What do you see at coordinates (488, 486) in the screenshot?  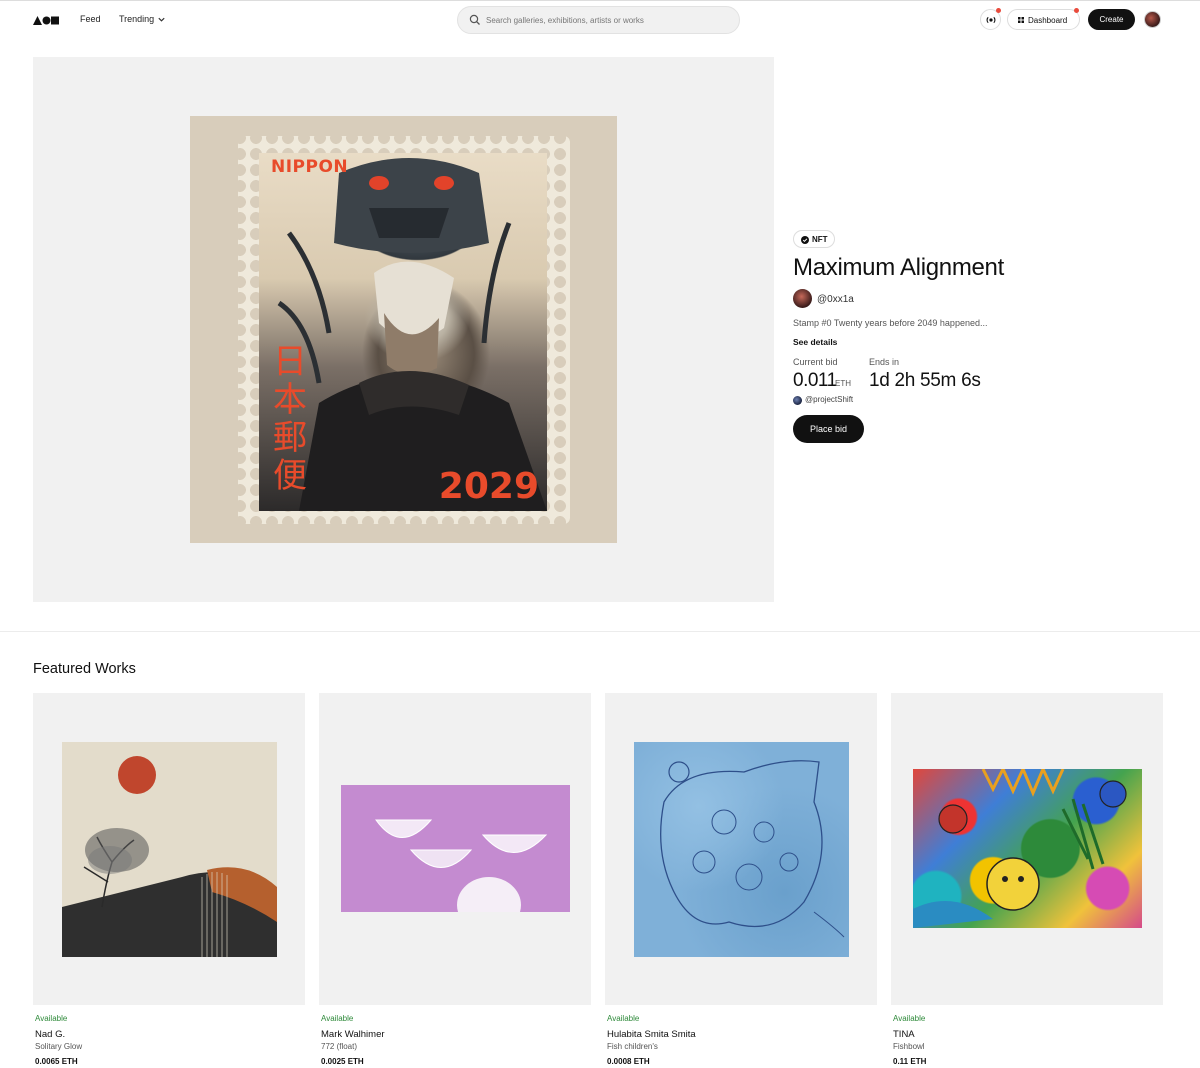 I see `stamp-year-text: 2029` at bounding box center [488, 486].